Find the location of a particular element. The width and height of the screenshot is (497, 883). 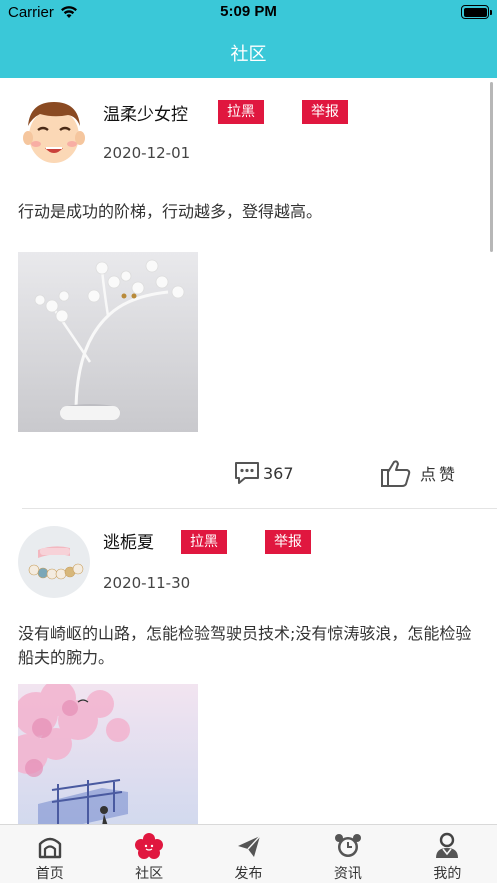

nav-bar: 社区 is located at coordinates (248, 52).